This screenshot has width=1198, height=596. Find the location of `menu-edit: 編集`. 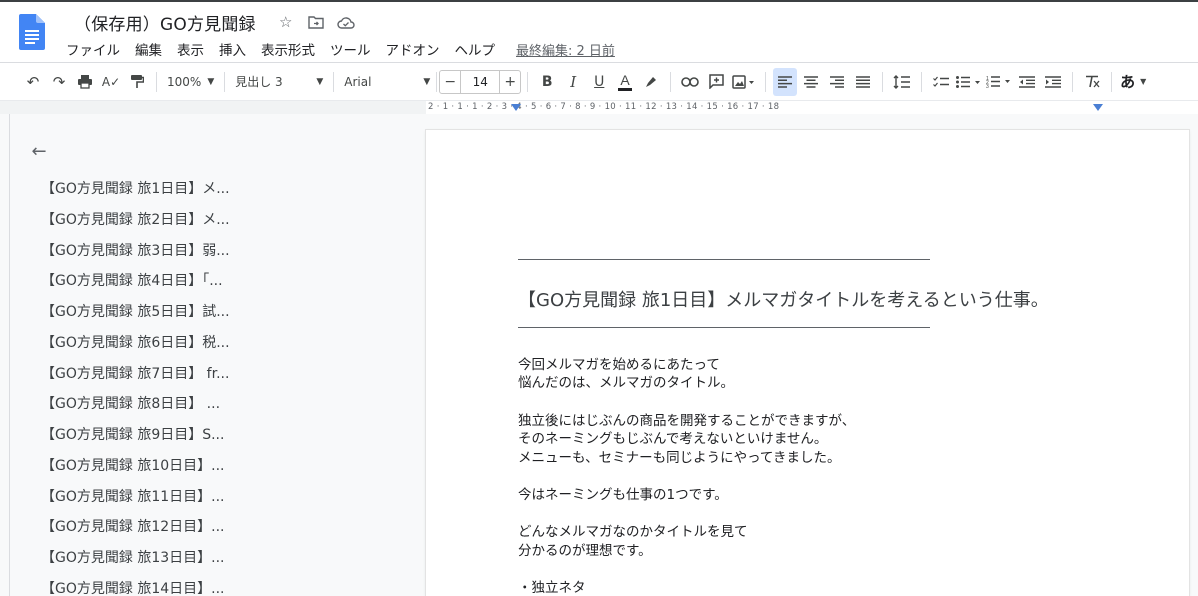

menu-edit: 編集 is located at coordinates (152, 49).